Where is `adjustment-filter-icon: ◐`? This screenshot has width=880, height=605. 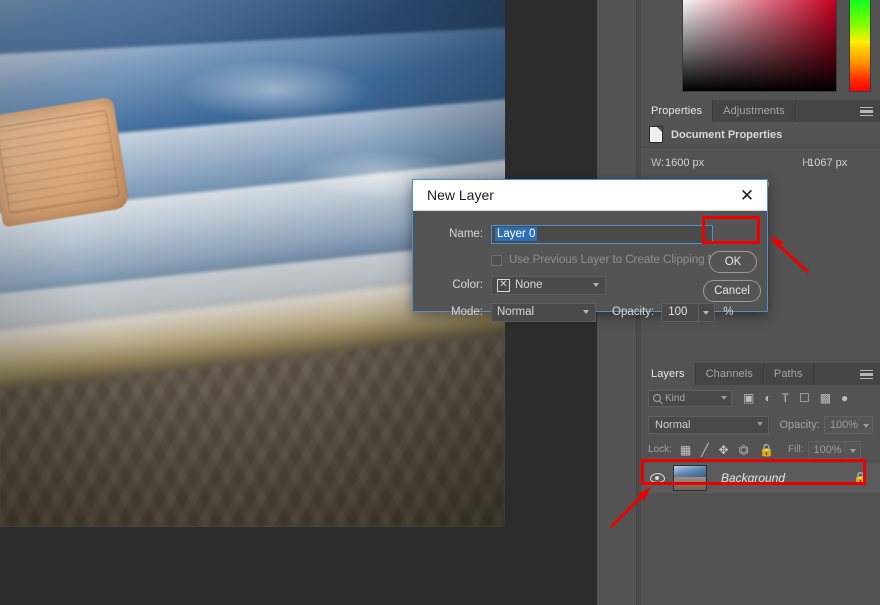 adjustment-filter-icon: ◐ is located at coordinates (767, 398).